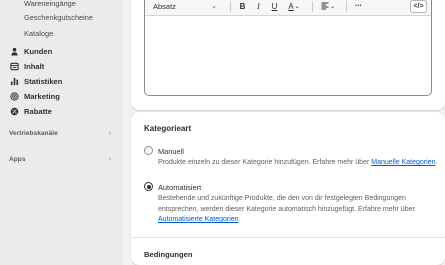 The image size is (445, 265). What do you see at coordinates (198, 219) in the screenshot?
I see `automatisierte-kategorien-link: Automatisierte Kategorien` at bounding box center [198, 219].